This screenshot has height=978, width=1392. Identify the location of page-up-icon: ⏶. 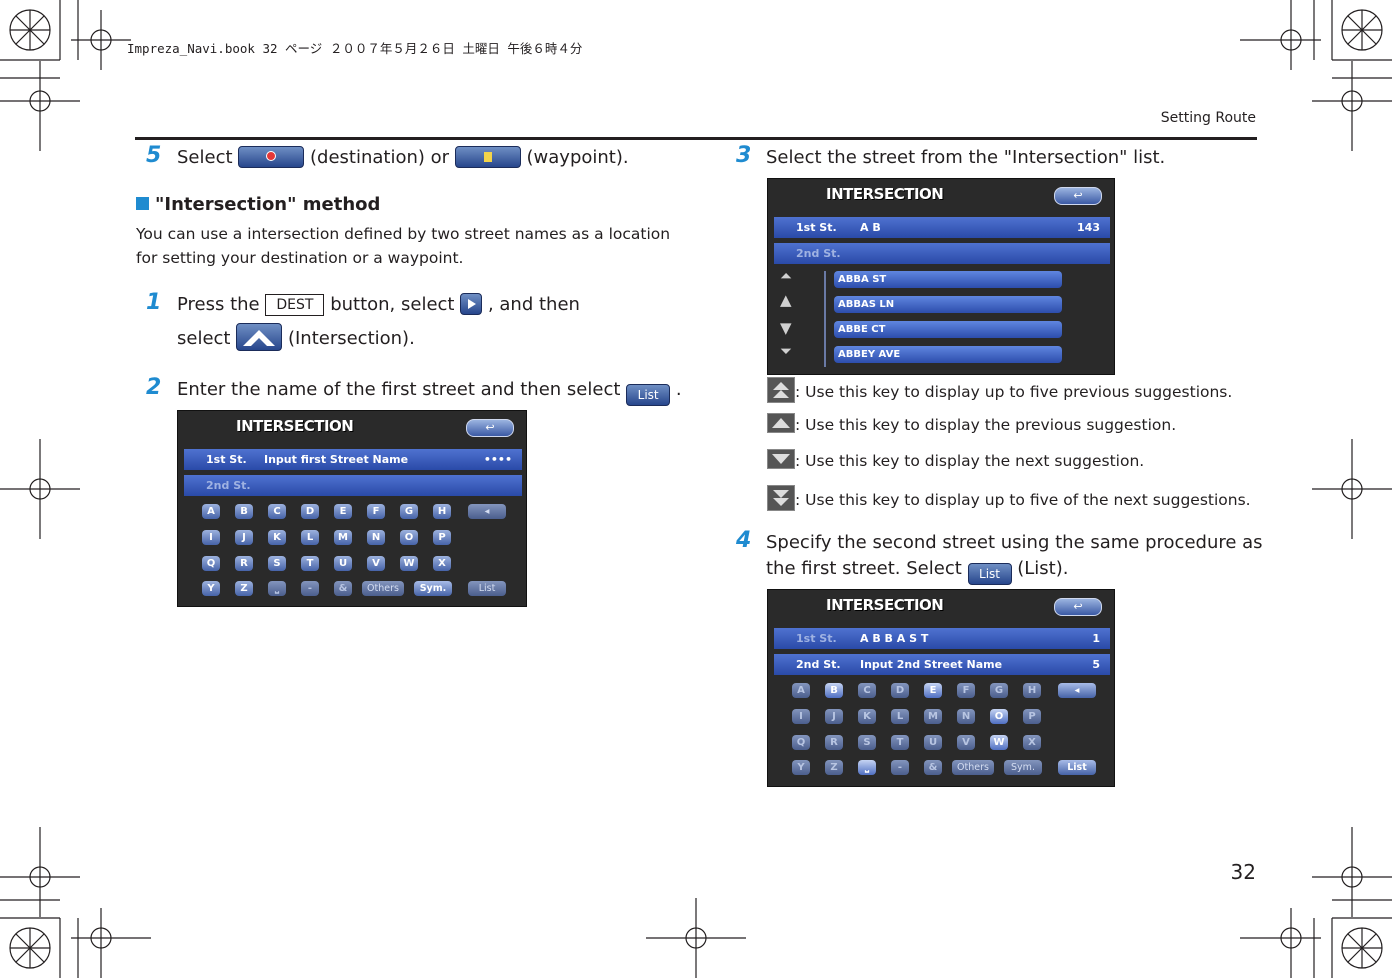
(786, 276).